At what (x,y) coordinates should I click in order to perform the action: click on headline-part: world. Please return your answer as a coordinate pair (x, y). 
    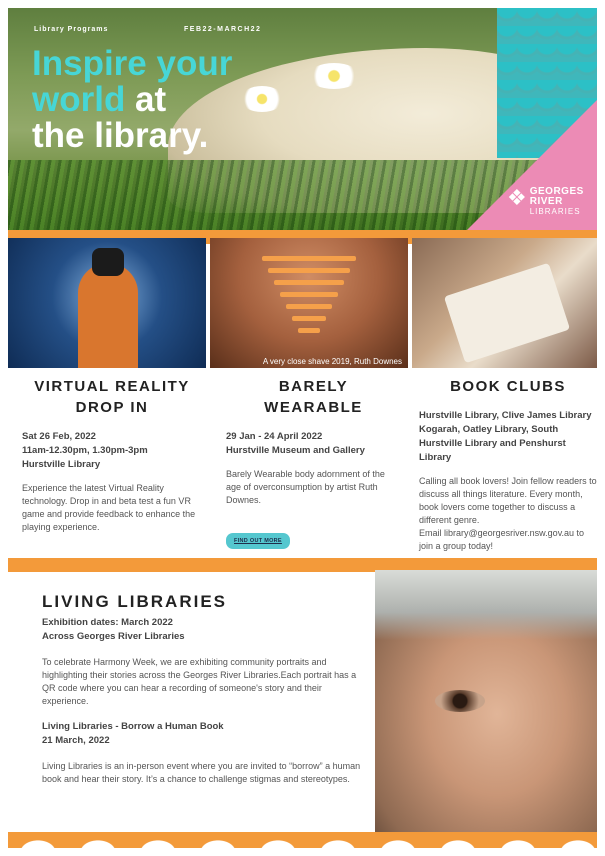
    Looking at the image, I should click on (79, 99).